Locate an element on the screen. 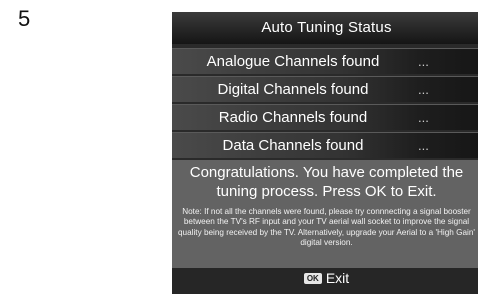  channel-label: Analogue Channels found is located at coordinates (293, 61).